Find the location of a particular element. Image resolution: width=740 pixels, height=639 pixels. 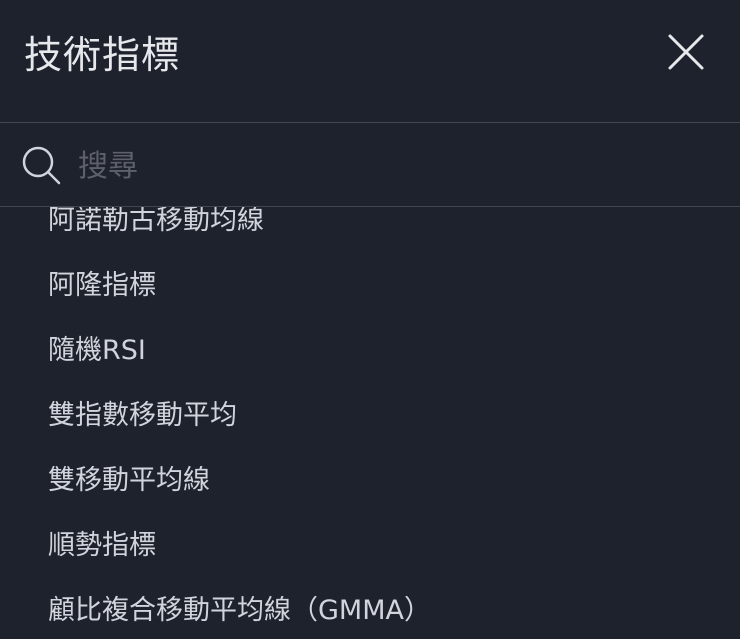

close-button is located at coordinates (686, 52).